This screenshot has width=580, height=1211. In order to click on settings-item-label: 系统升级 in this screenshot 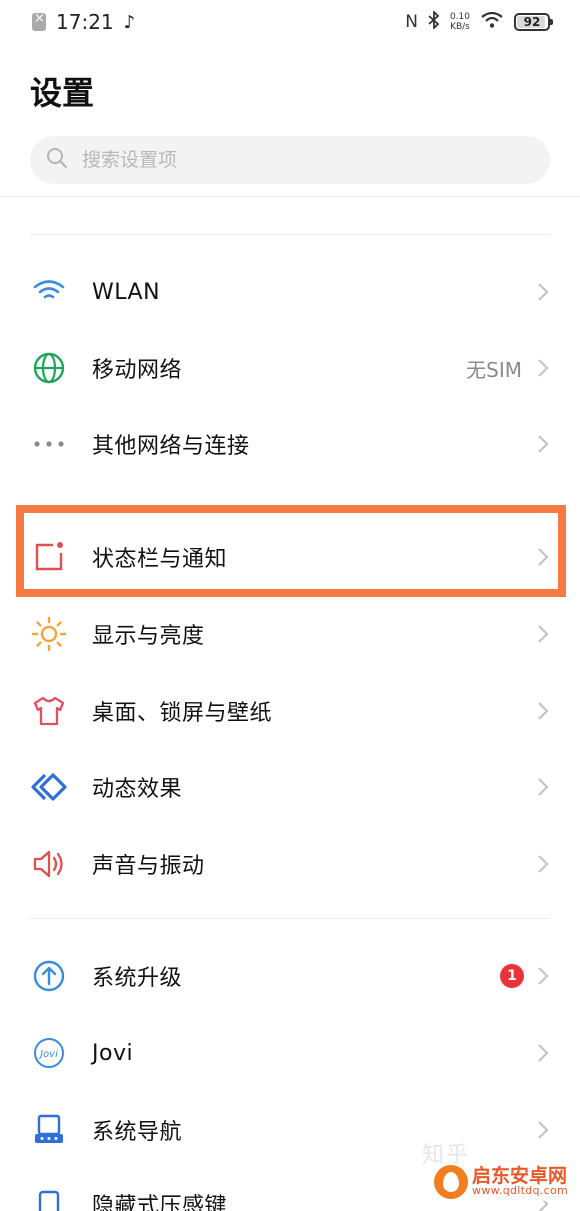, I will do `click(137, 978)`.